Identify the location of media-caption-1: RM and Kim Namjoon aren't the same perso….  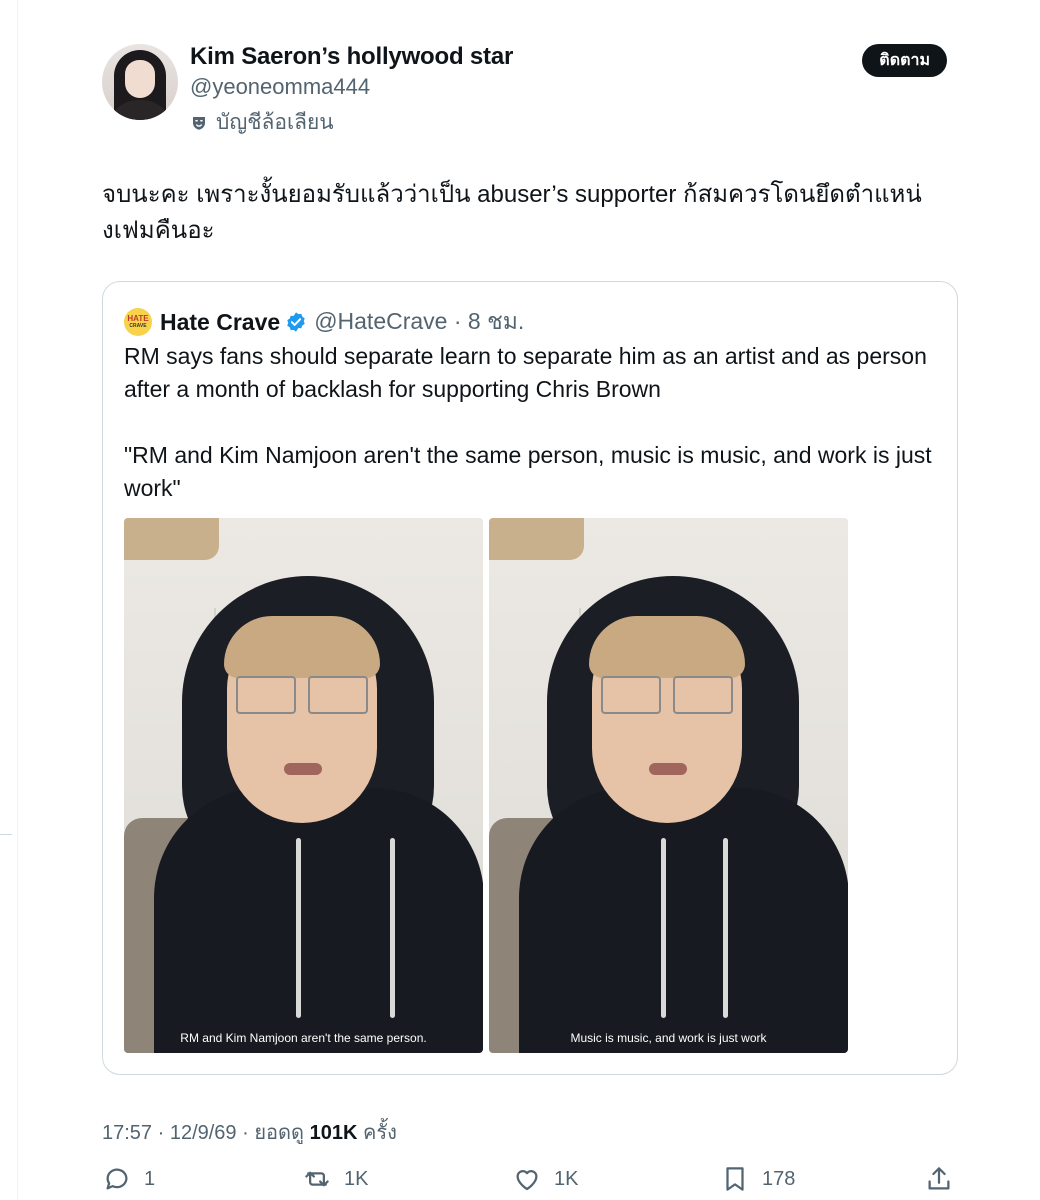
(303, 1038).